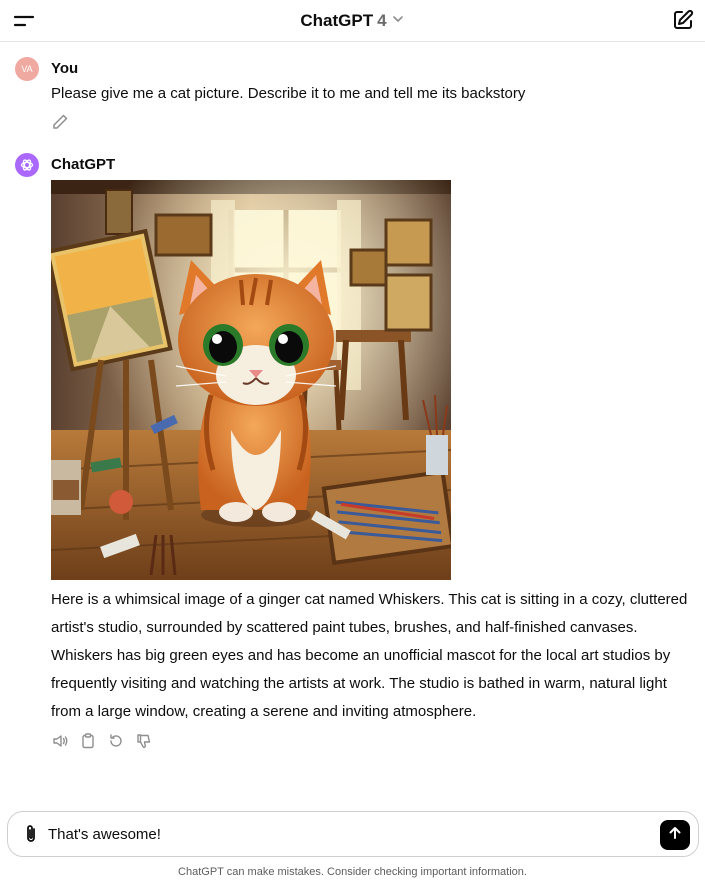 The height and width of the screenshot is (888, 705). What do you see at coordinates (144, 741) in the screenshot?
I see `thumbs-down-icon` at bounding box center [144, 741].